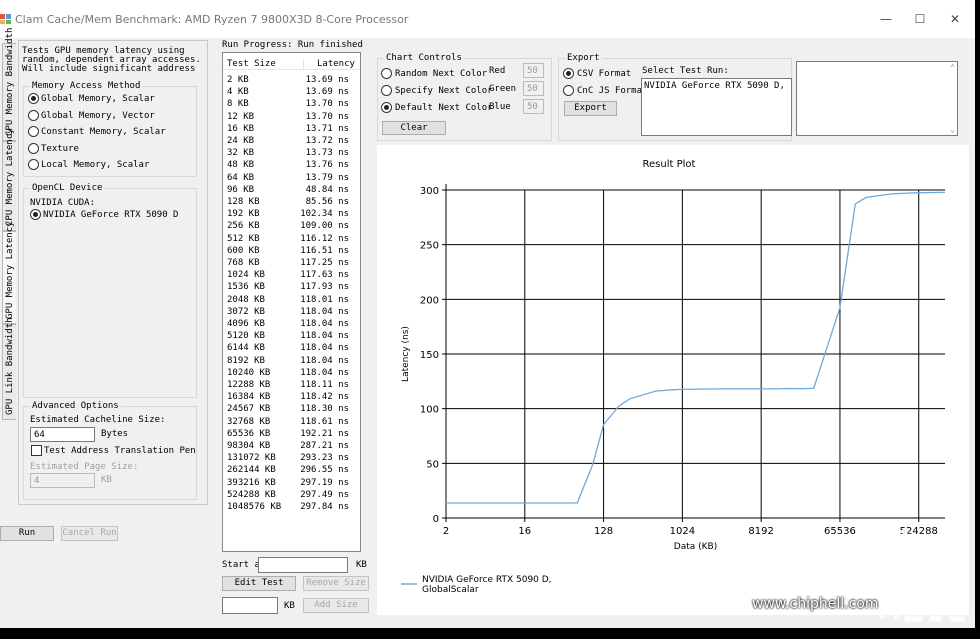 The image size is (980, 639). What do you see at coordinates (920, 19) in the screenshot?
I see `maximize-button: ☐` at bounding box center [920, 19].